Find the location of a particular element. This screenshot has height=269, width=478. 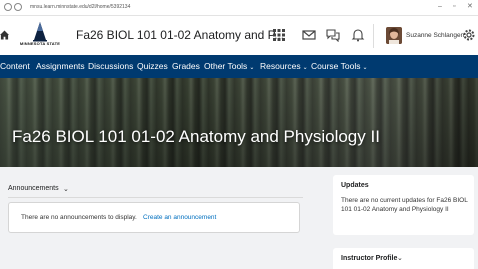

email-icon is located at coordinates (309, 35).